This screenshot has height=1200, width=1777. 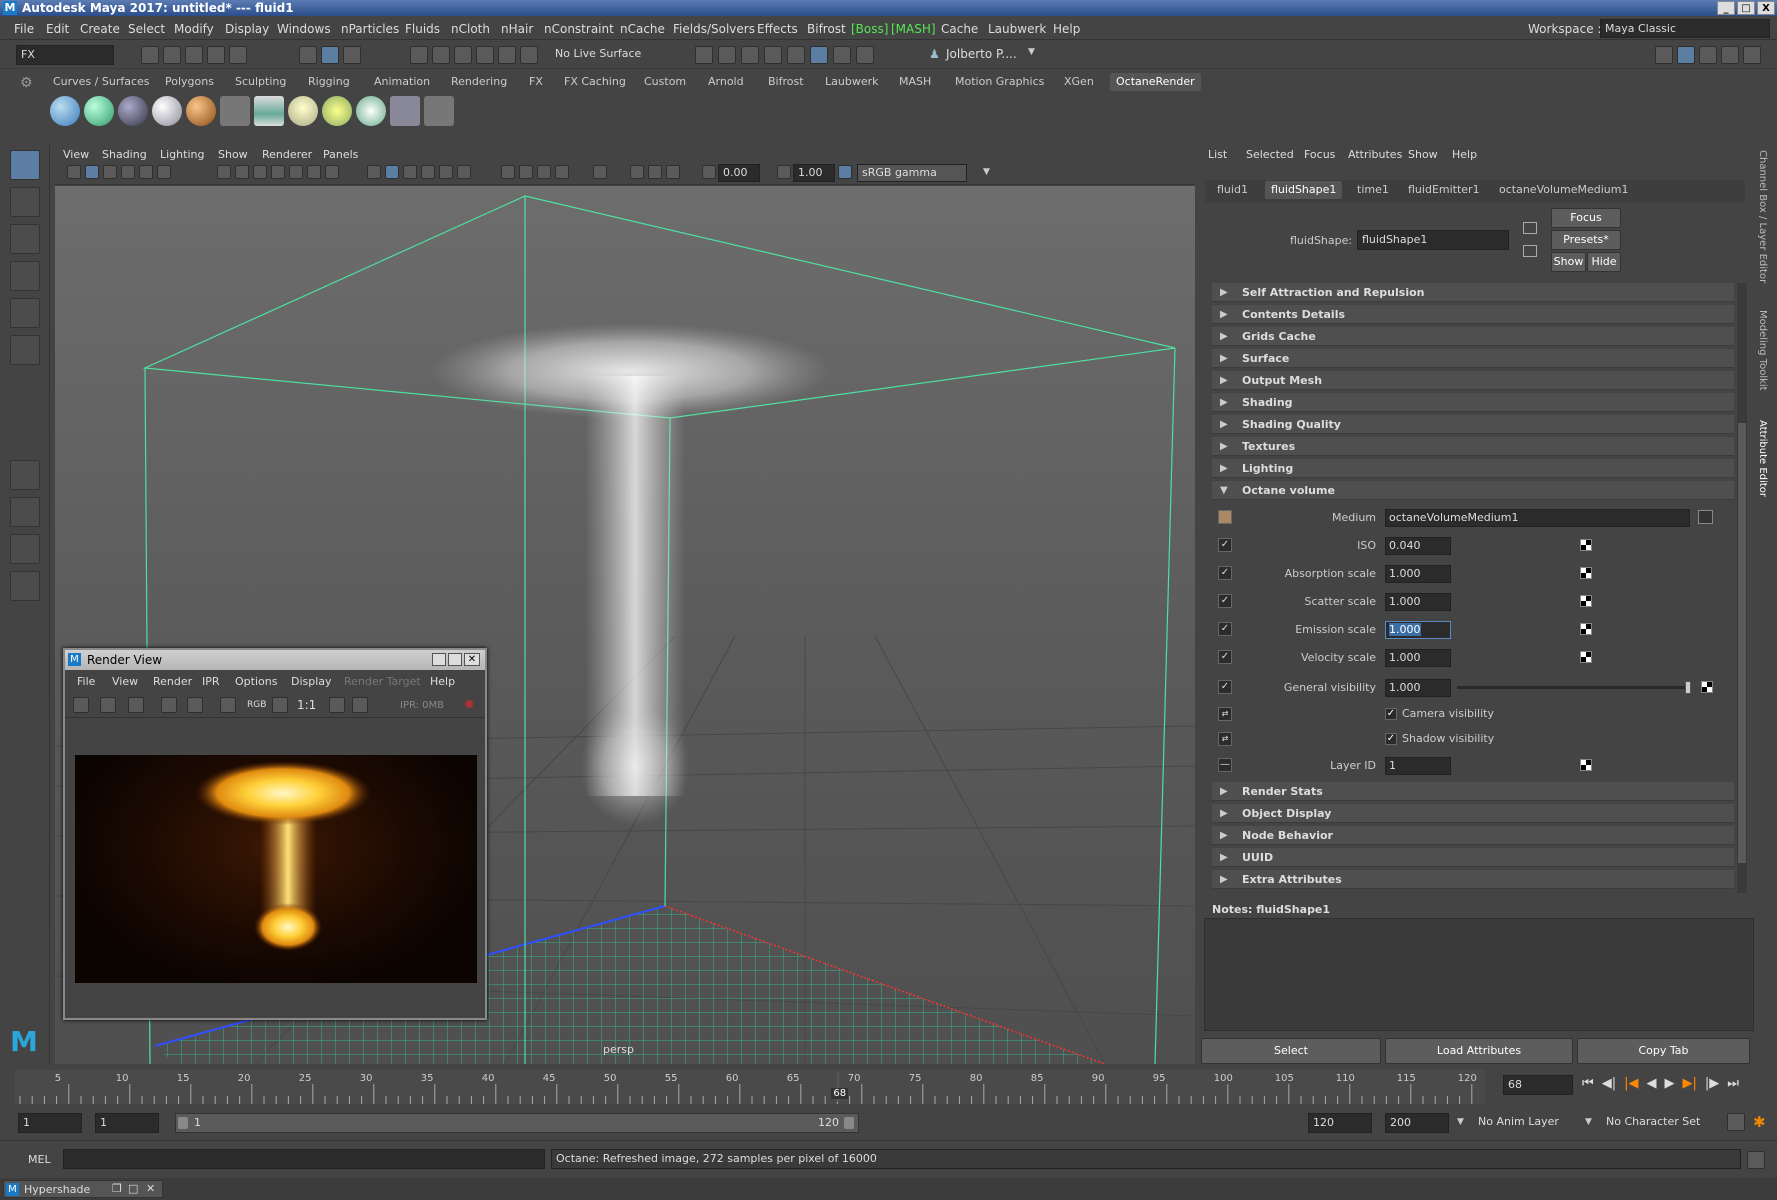 What do you see at coordinates (314, 172) in the screenshot?
I see `safe-action-icon` at bounding box center [314, 172].